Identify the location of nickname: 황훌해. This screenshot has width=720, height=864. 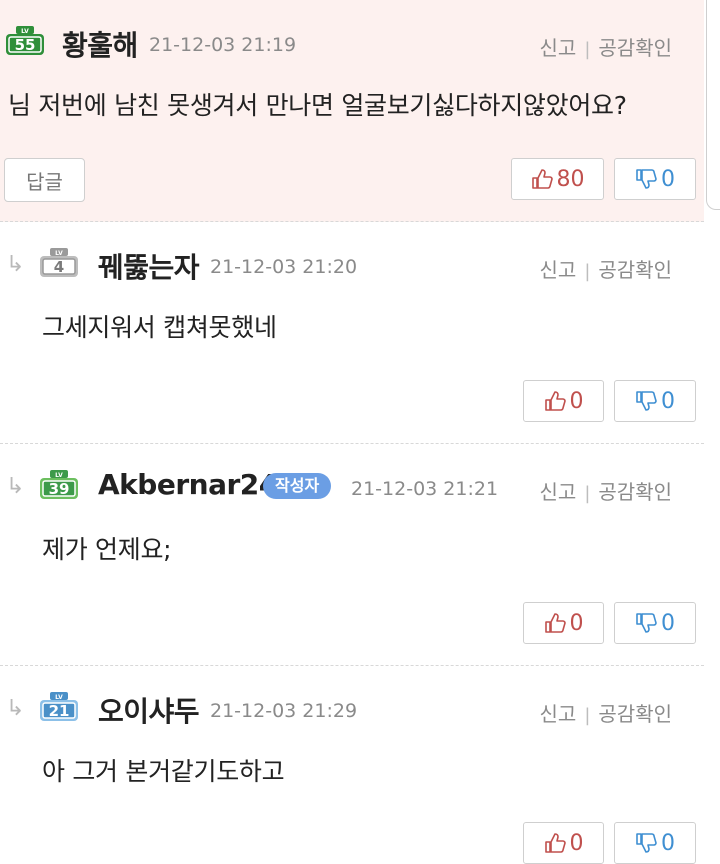
(100, 44).